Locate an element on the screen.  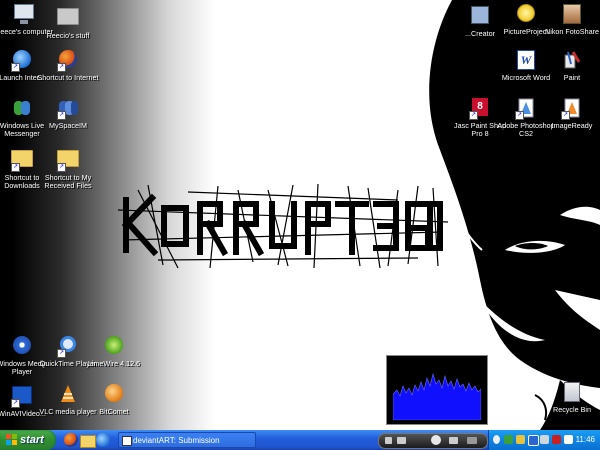
security-shield-icon is located at coordinates (520, 439).